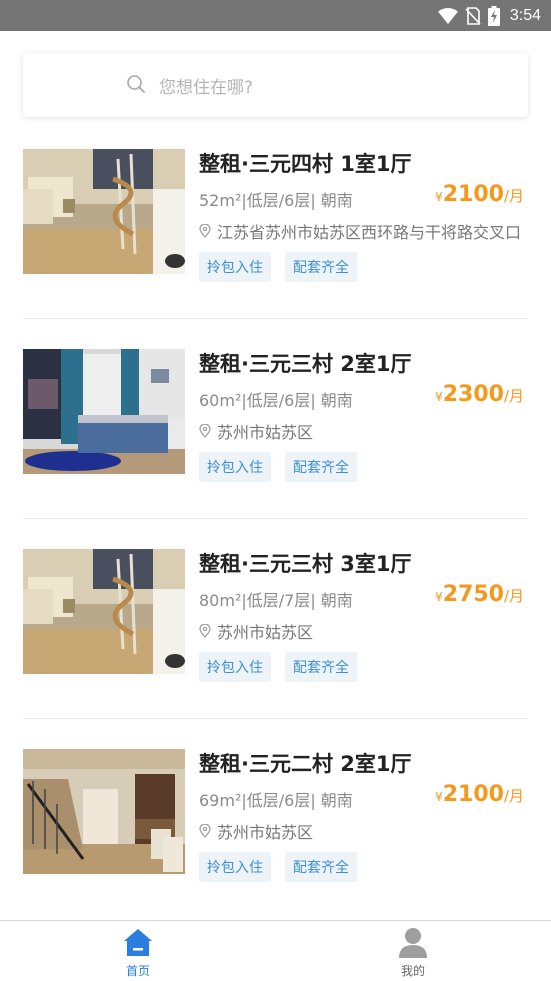 This screenshot has height=981, width=551. I want to click on user-icon, so click(413, 943).